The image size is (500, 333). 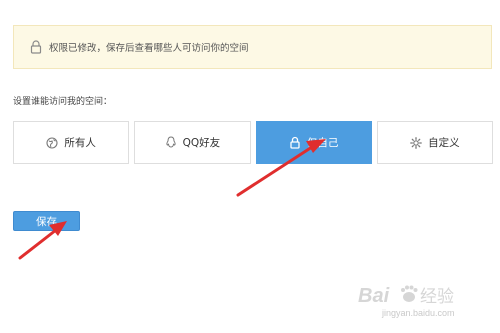 I want to click on option-qq-friends: QQ好友, so click(x=192, y=142).